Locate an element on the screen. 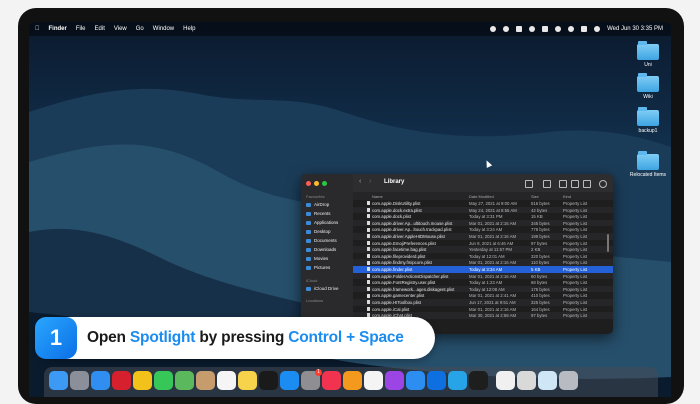 This screenshot has width=700, height=404. column-kind: Kind is located at coordinates (567, 196).